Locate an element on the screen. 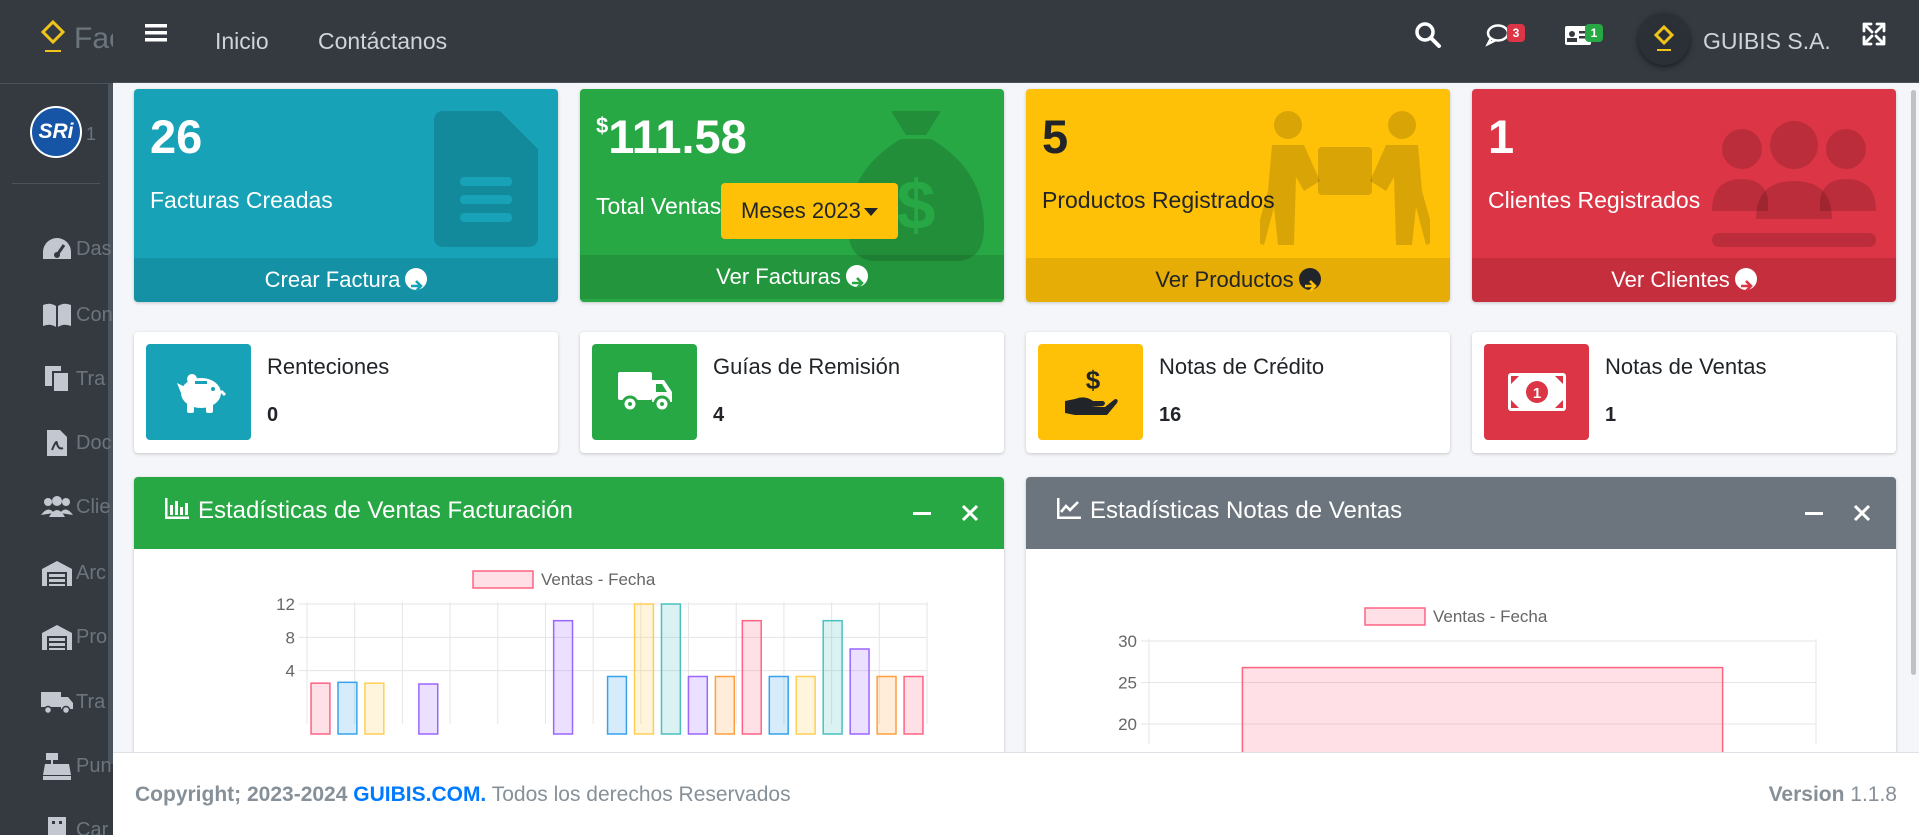  dropdown-label: Meses 2023 is located at coordinates (801, 210).